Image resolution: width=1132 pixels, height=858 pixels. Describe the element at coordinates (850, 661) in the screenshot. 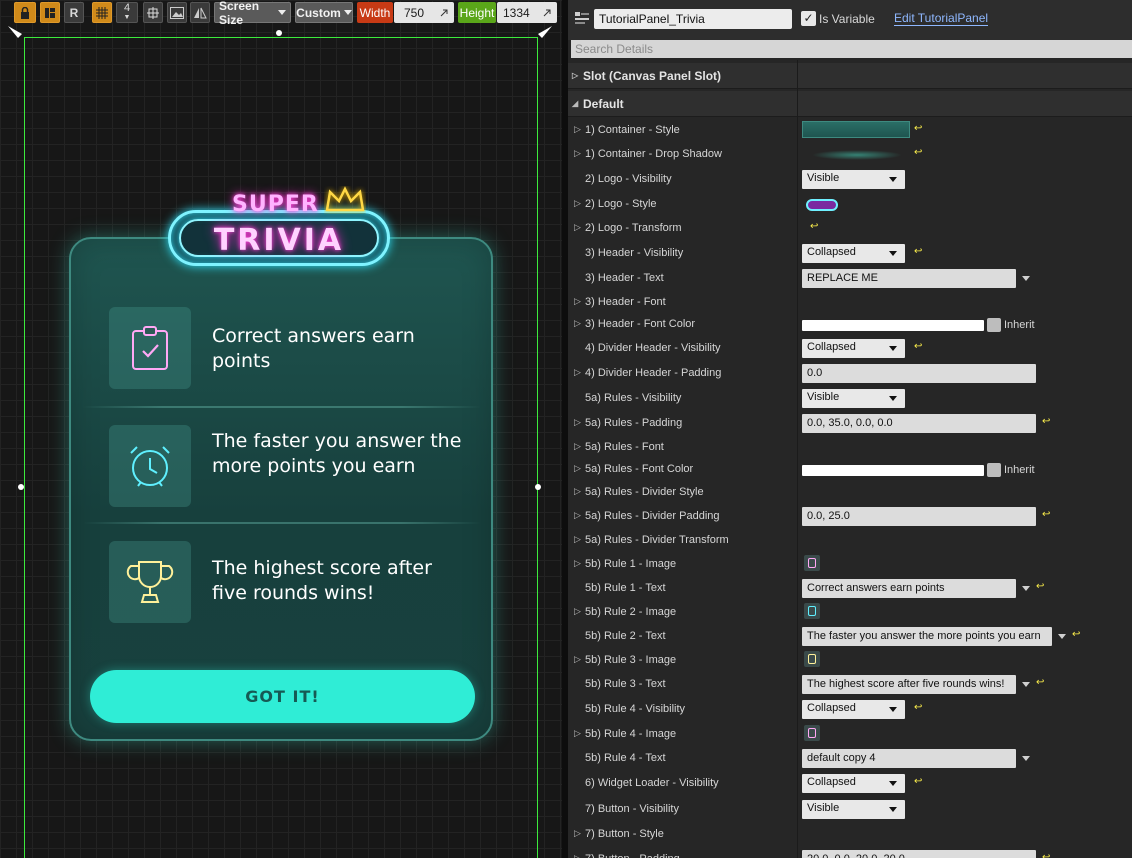

I see `property-row: ▷ 5b) Rule 3 - Image` at that location.